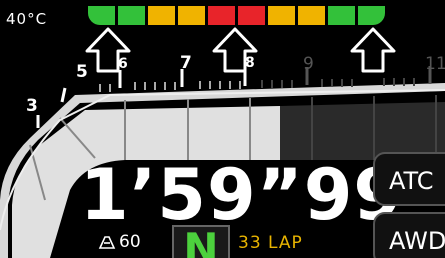 The width and height of the screenshot is (445, 258). I want to click on rpm-tick-label: 5, so click(82, 72).